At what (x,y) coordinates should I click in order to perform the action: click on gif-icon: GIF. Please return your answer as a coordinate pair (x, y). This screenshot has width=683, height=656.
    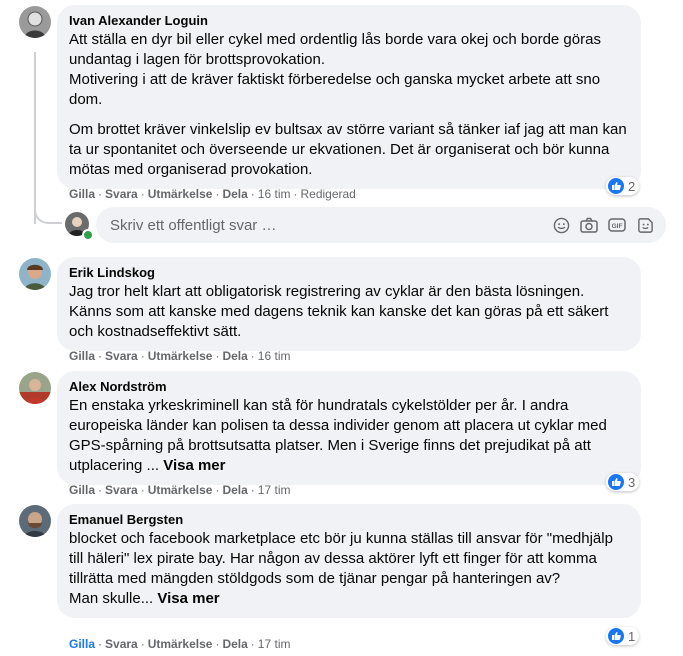
    Looking at the image, I should click on (617, 225).